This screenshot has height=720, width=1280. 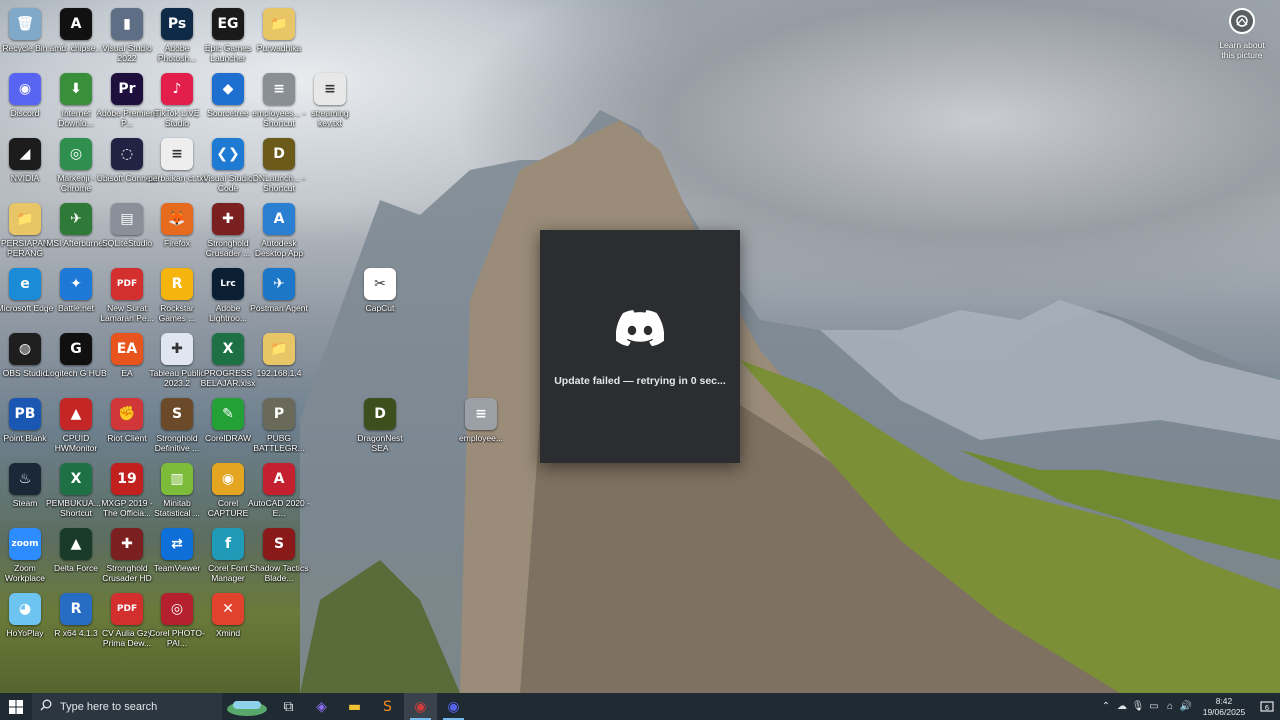 What do you see at coordinates (380, 300) in the screenshot?
I see `desktop-icon: ✂ CapCut` at bounding box center [380, 300].